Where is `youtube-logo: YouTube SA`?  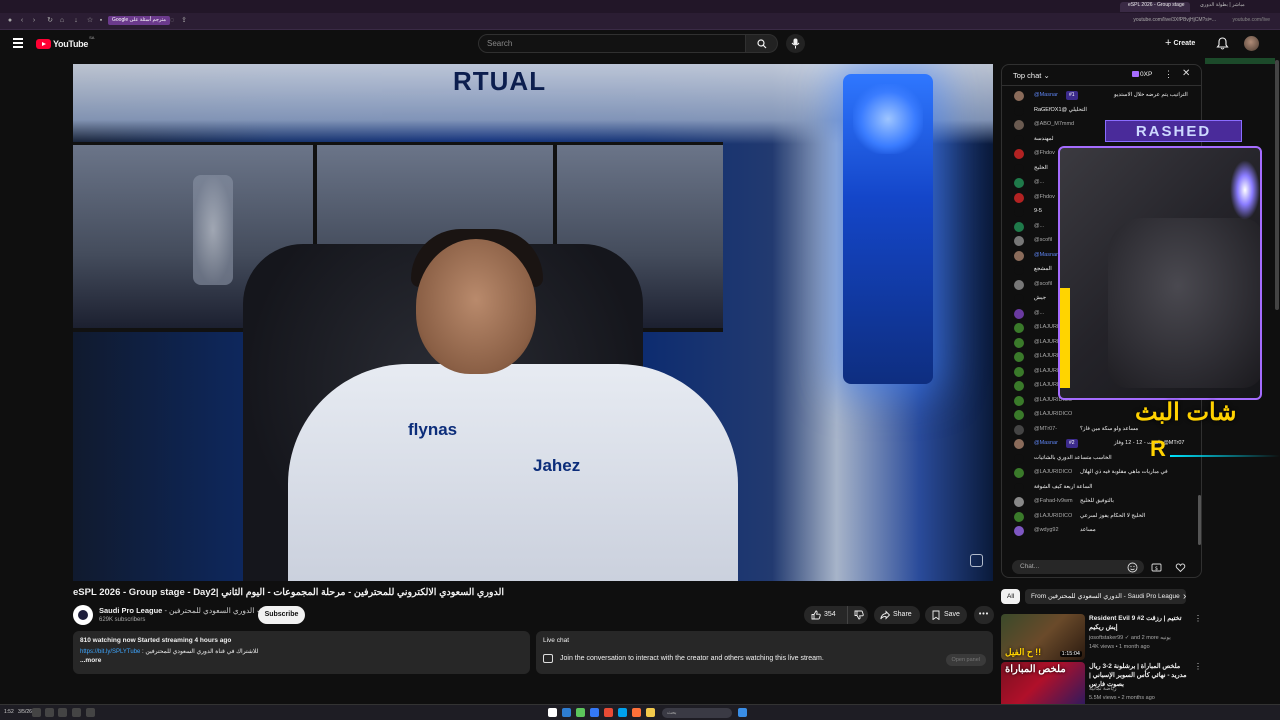
youtube-logo: YouTube SA is located at coordinates (65, 42).